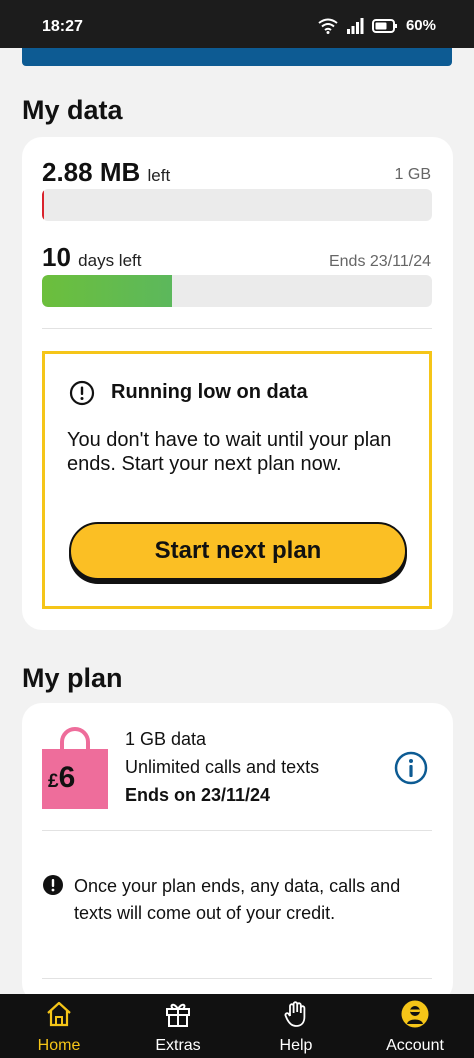  I want to click on nav-help-label: Help, so click(296, 1045).